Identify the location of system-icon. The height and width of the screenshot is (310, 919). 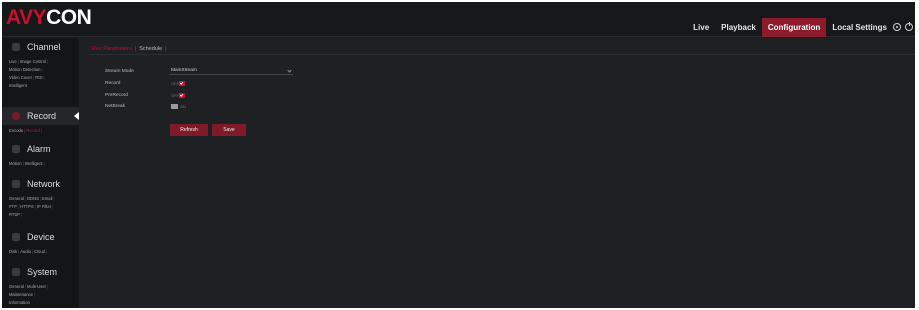
(16, 272).